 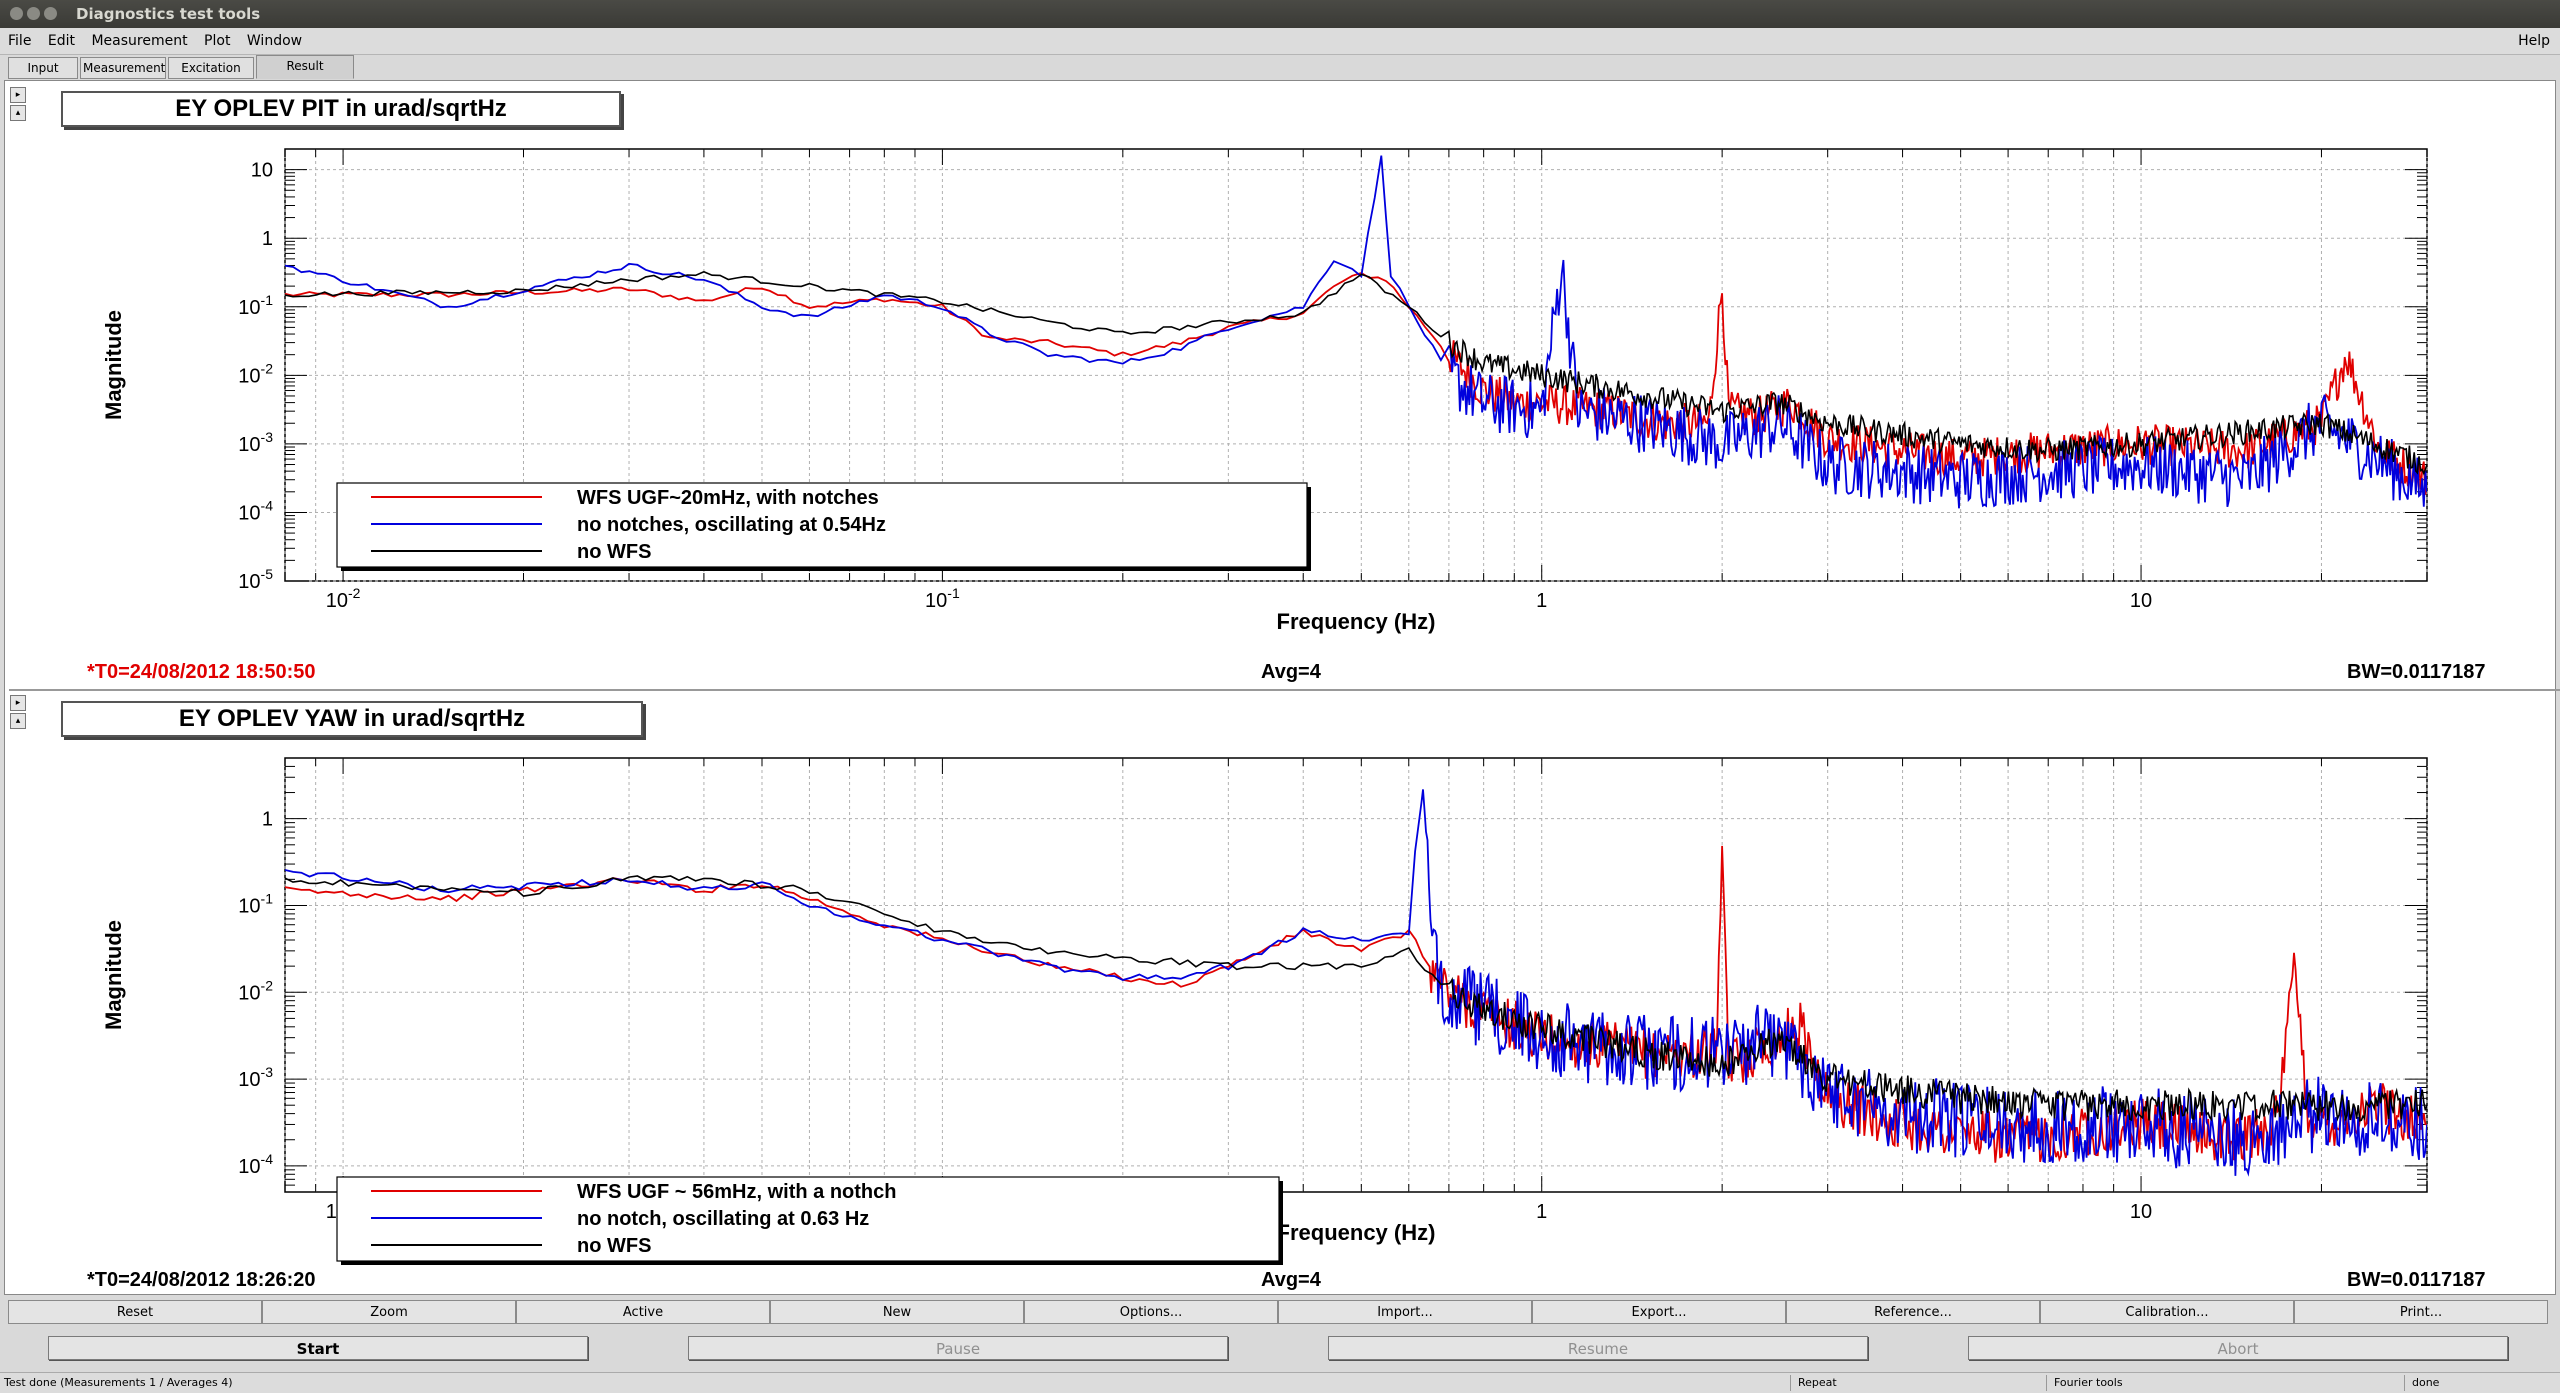 I want to click on abort-button: Abort, so click(x=2238, y=1348).